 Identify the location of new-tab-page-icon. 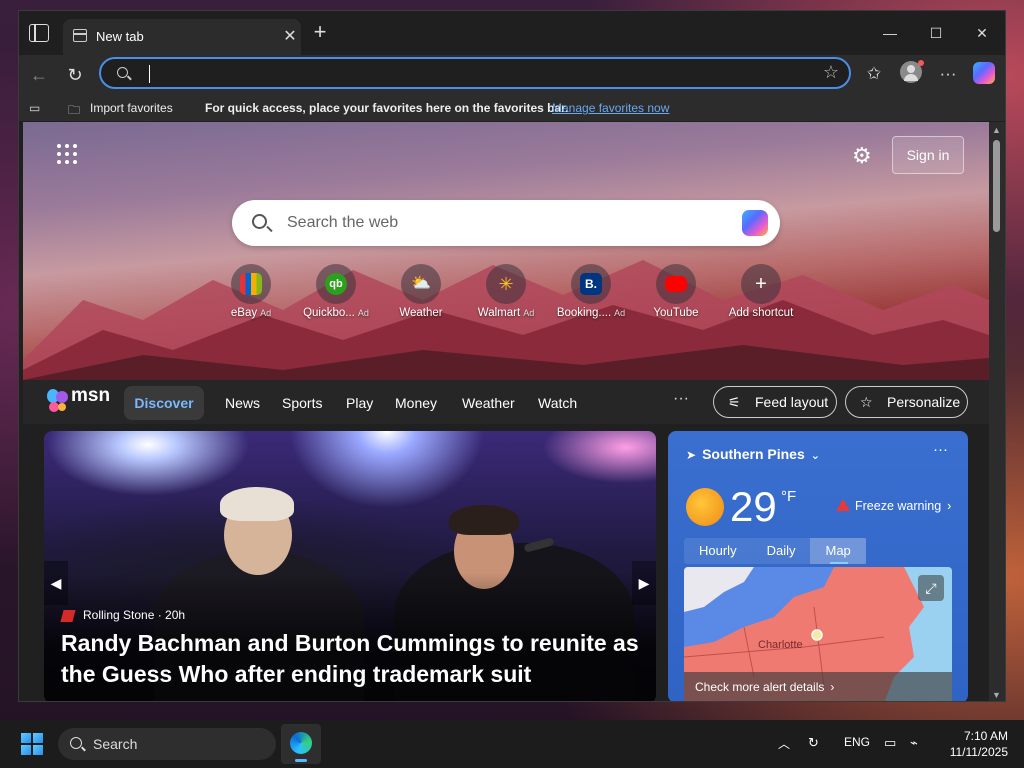
(80, 35).